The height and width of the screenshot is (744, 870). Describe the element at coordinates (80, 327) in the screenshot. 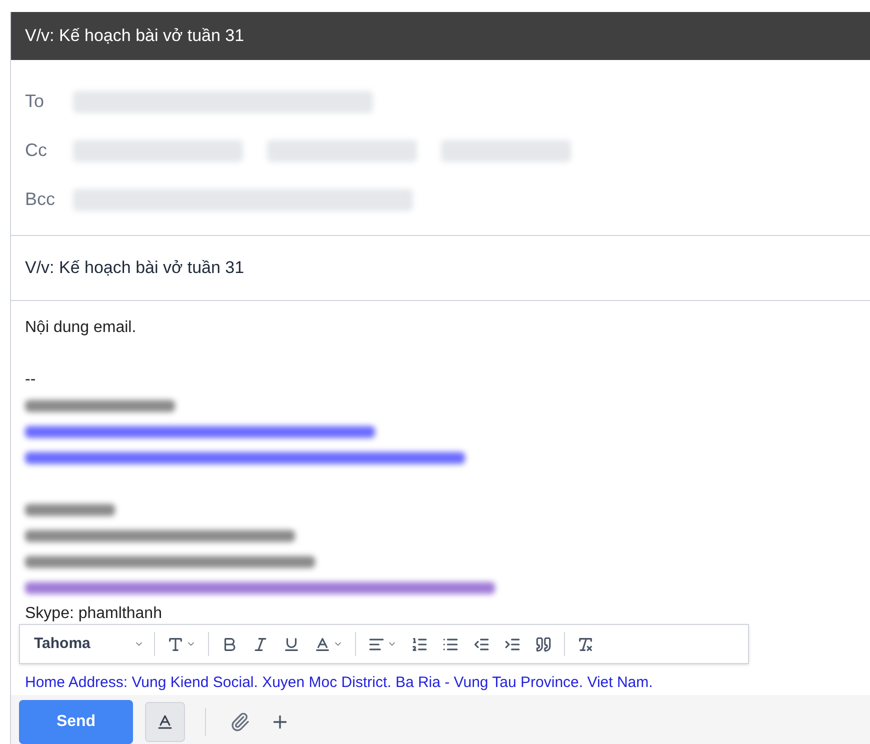

I see `body-text: Nội dung email.` at that location.